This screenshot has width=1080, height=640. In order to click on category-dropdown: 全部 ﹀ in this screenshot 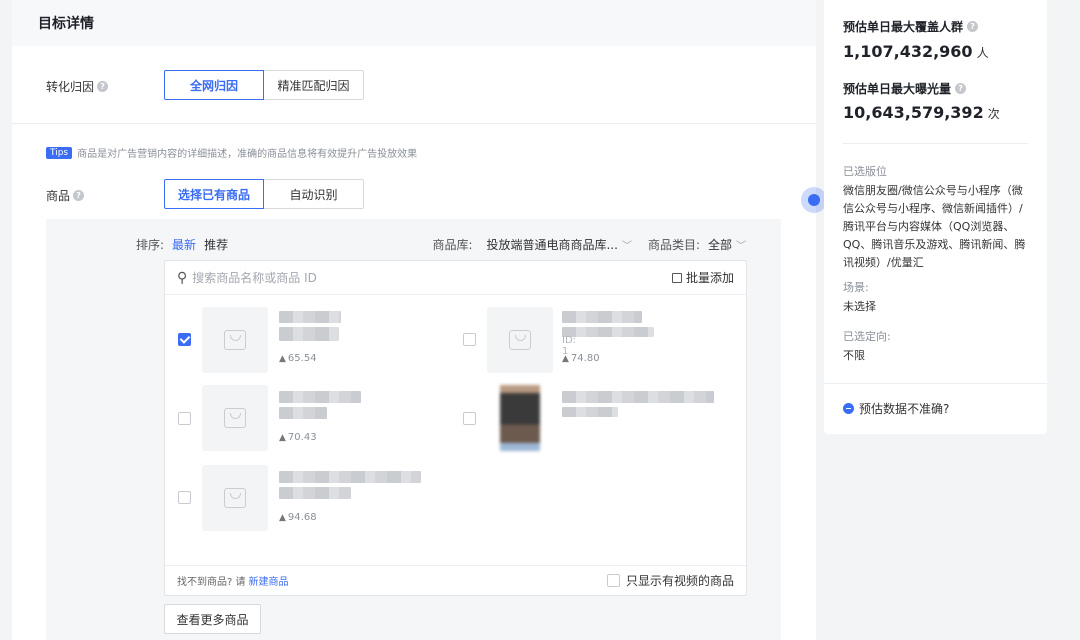, I will do `click(727, 244)`.